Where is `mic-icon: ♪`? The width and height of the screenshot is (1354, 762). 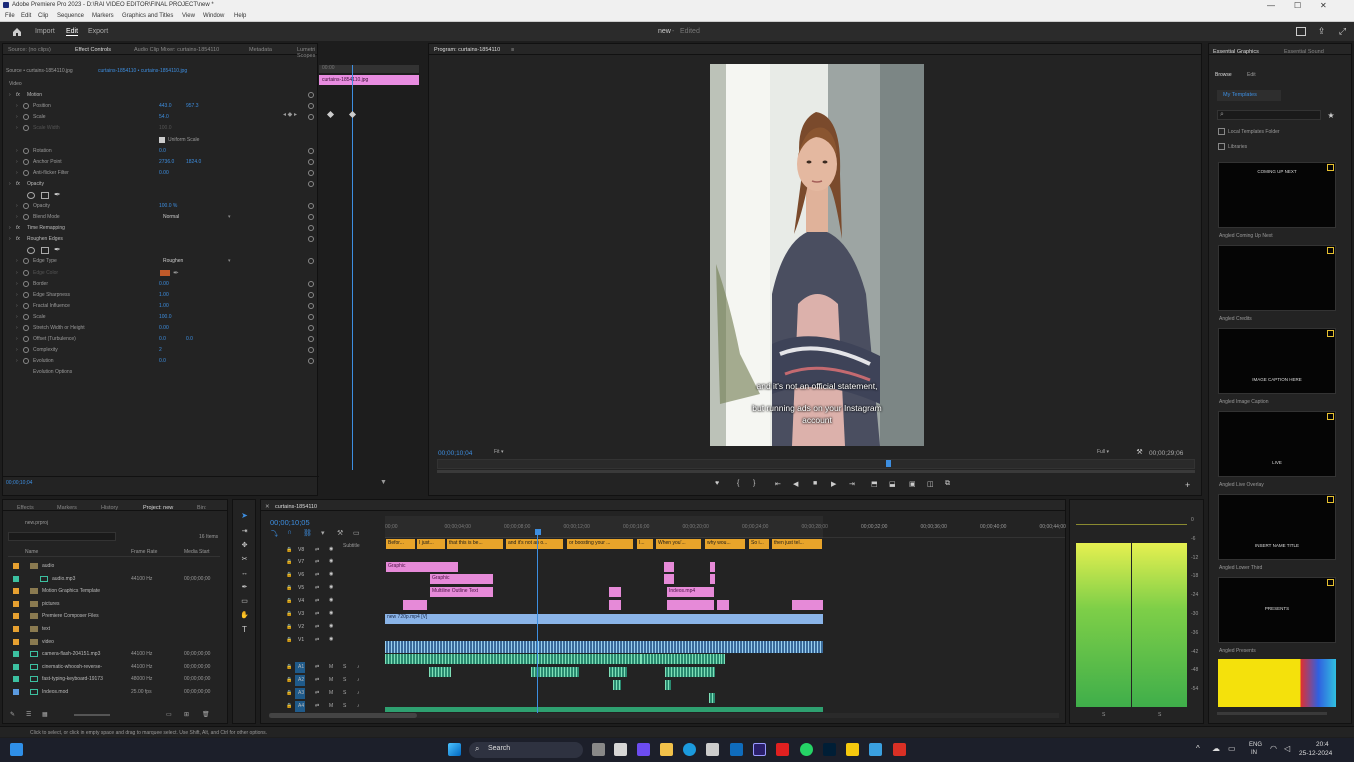 mic-icon: ♪ is located at coordinates (358, 680).